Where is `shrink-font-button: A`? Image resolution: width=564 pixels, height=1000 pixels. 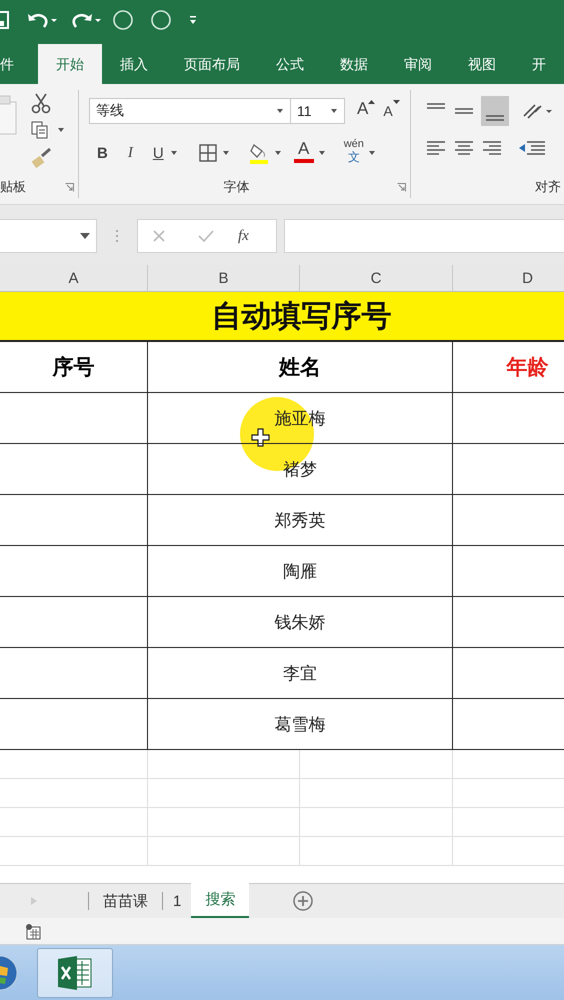
shrink-font-button: A is located at coordinates (391, 111).